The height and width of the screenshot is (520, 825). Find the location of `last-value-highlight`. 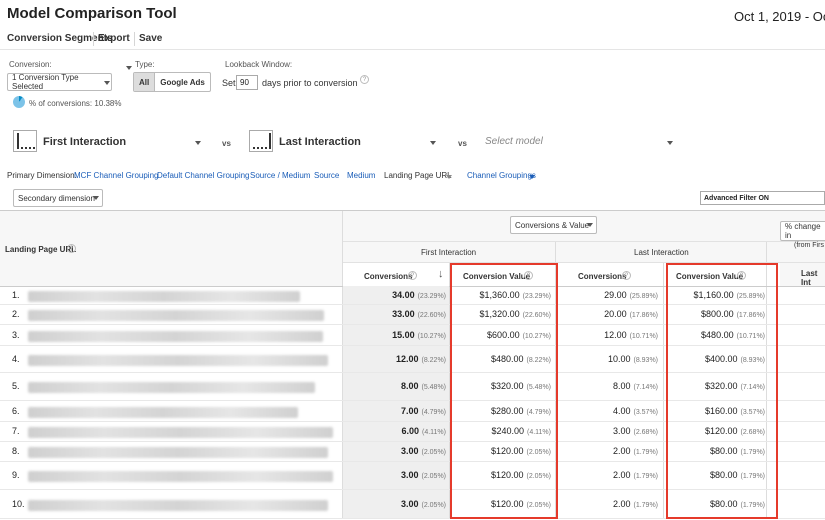

last-value-highlight is located at coordinates (722, 391).